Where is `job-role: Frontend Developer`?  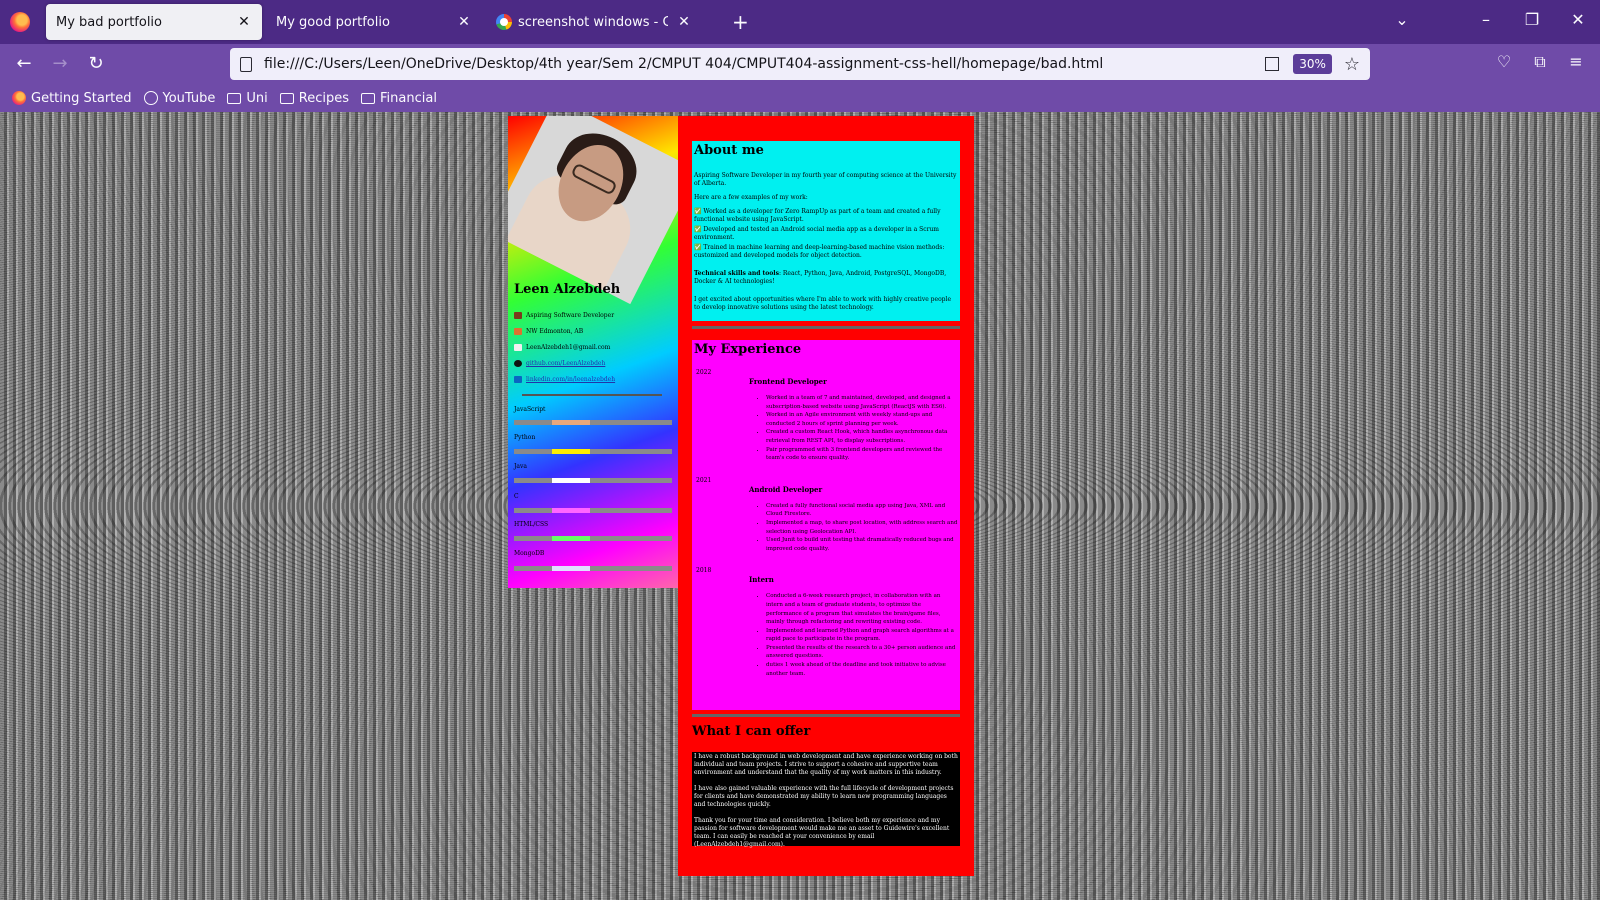
job-role: Frontend Developer is located at coordinates (788, 381).